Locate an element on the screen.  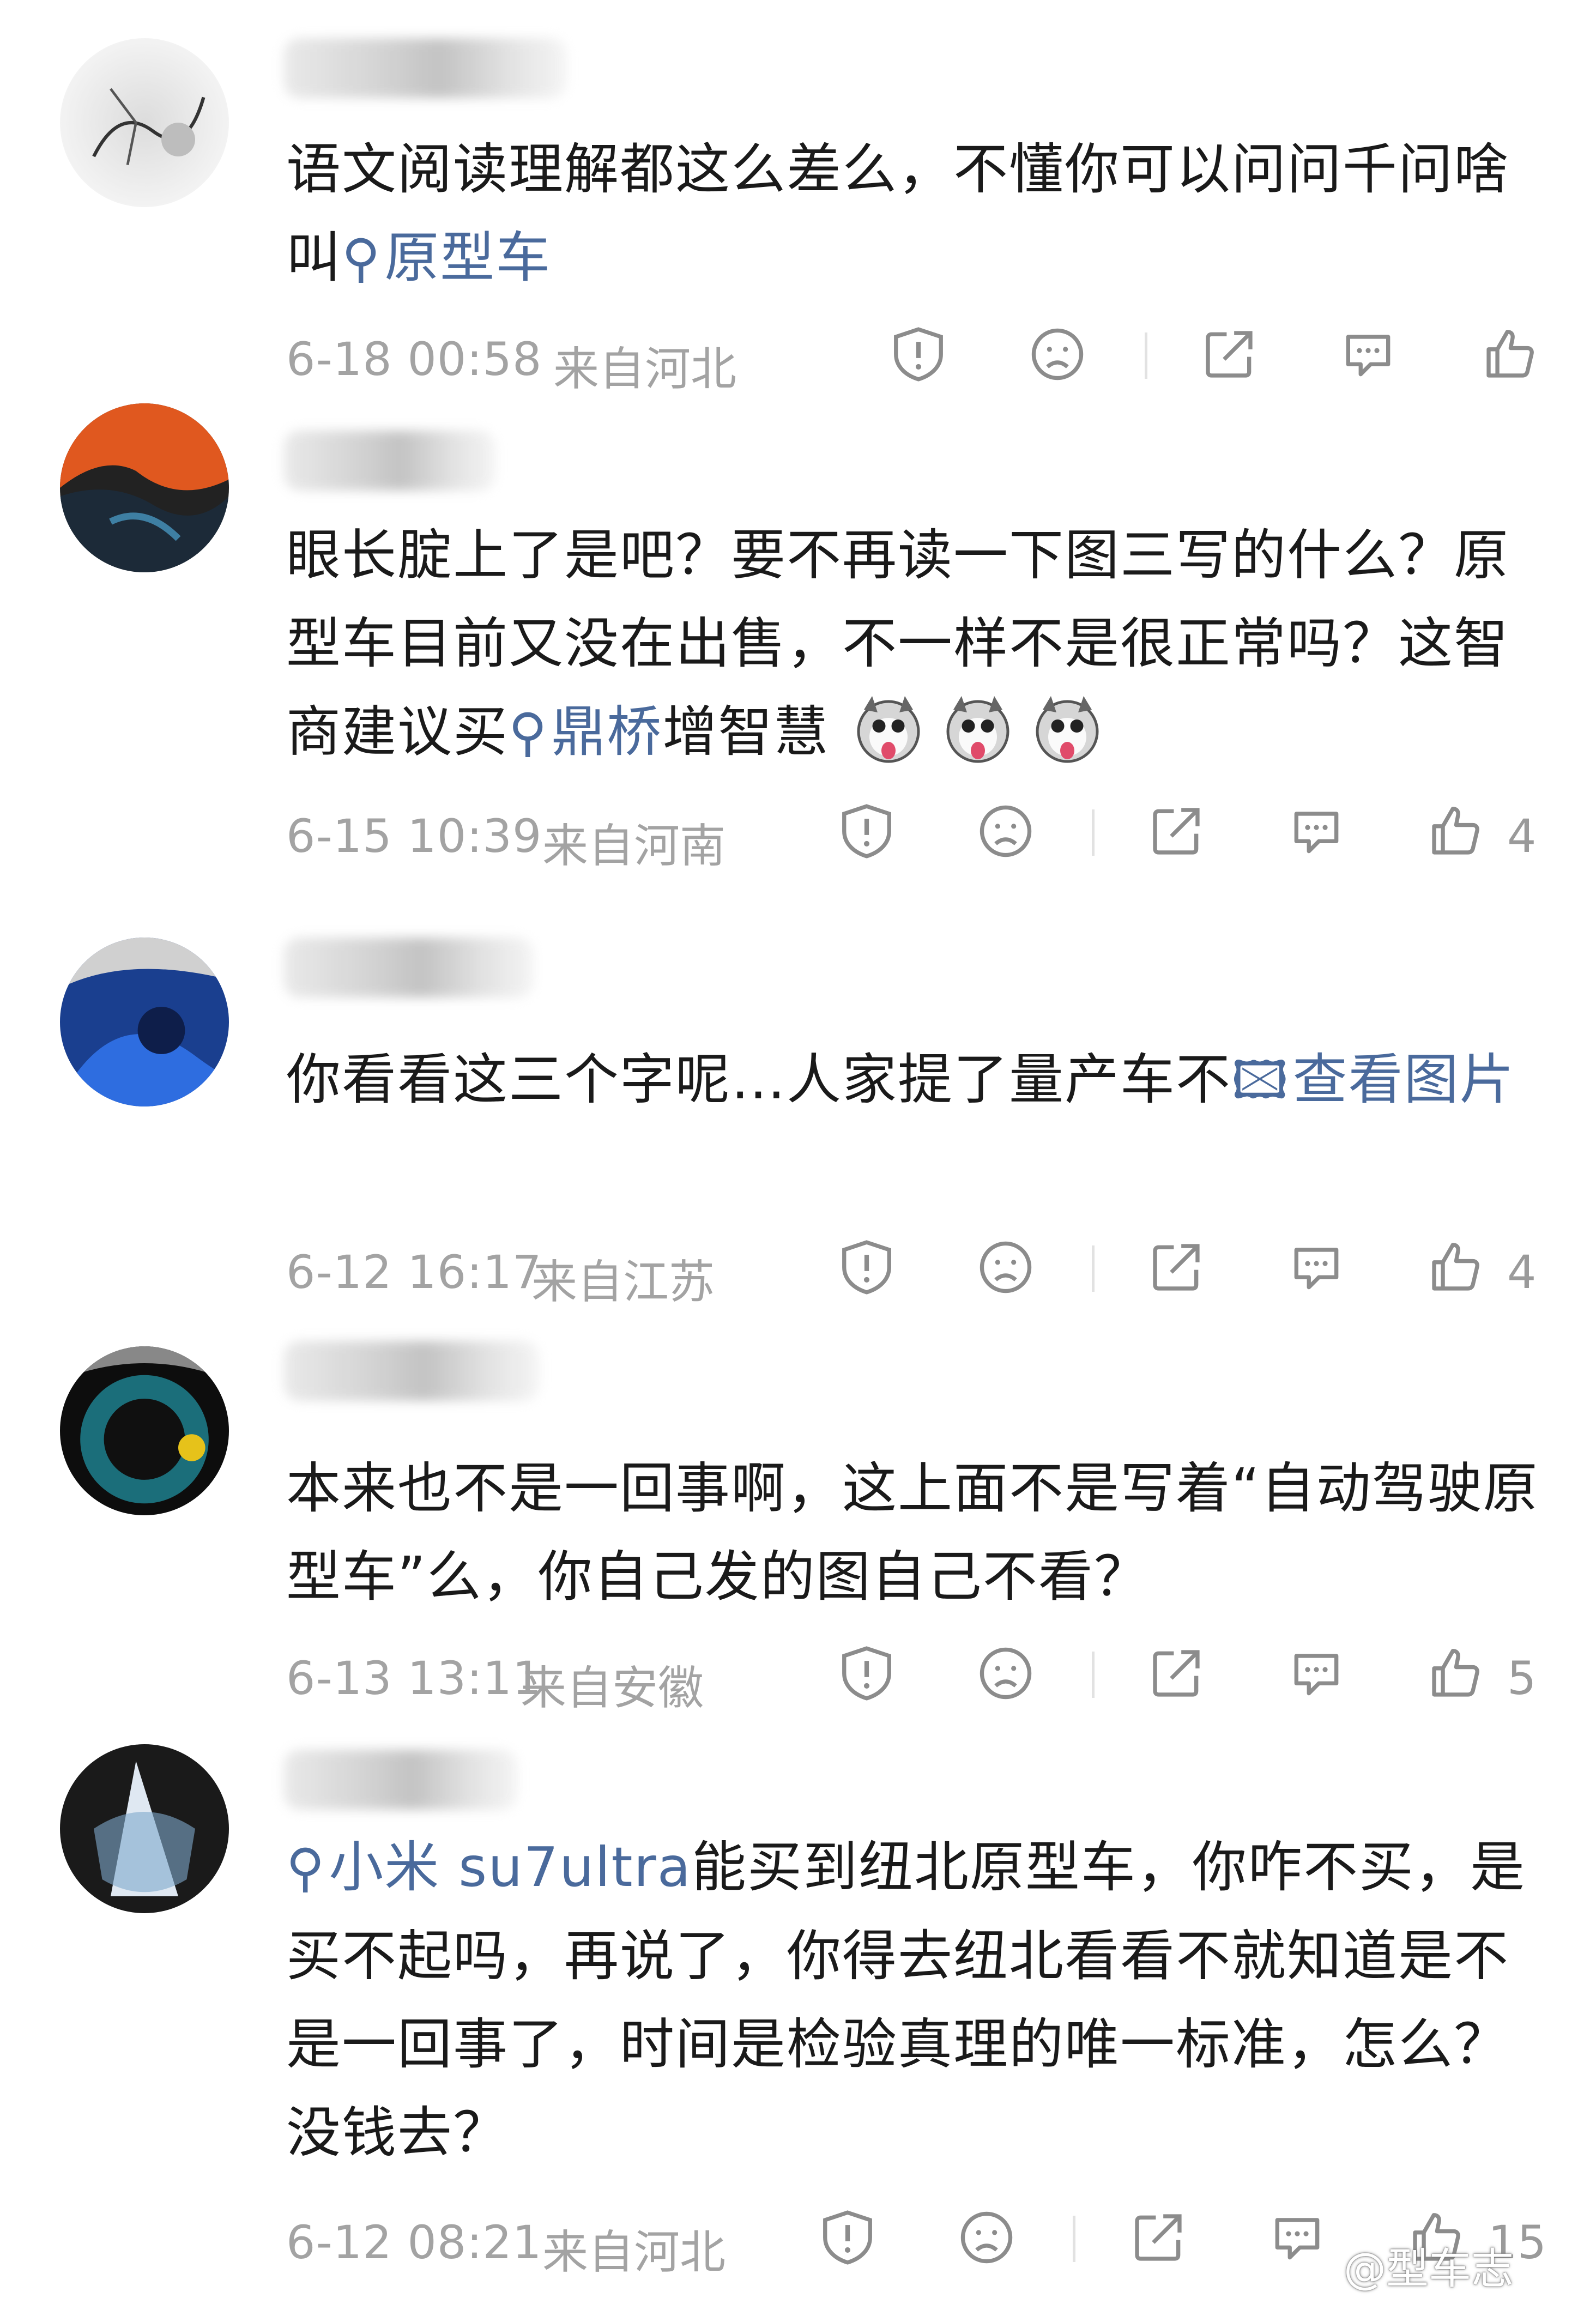
comment-time: 6-12 16:17 is located at coordinates (414, 1272).